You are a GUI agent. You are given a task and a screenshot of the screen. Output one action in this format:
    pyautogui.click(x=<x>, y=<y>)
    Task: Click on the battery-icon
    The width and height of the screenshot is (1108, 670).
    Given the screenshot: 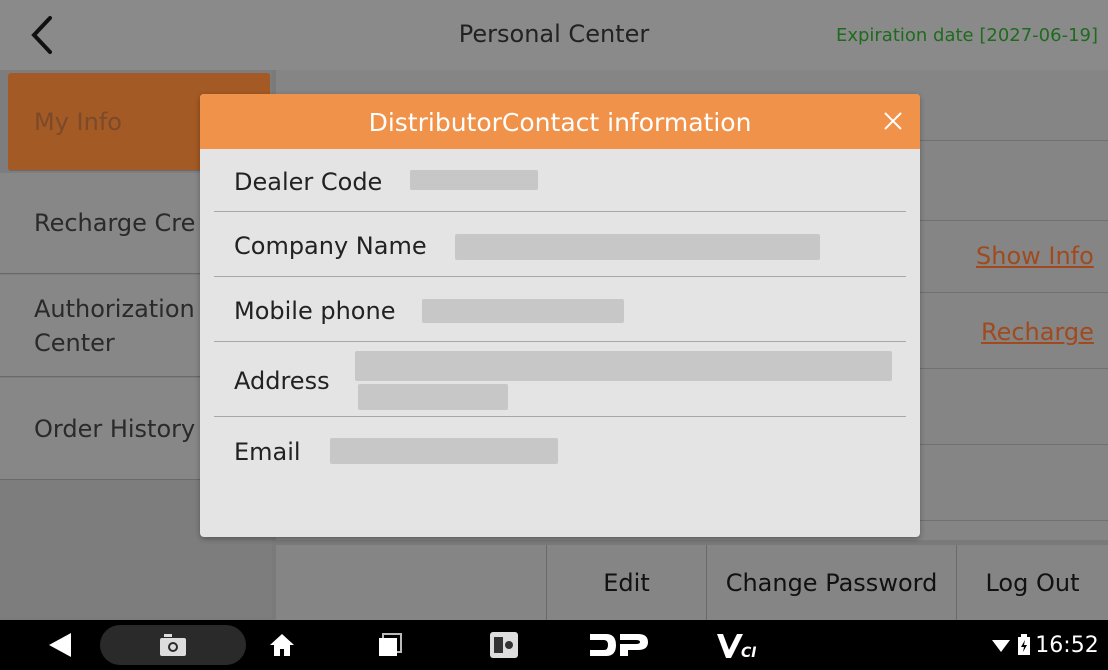 What is the action you would take?
    pyautogui.click(x=1024, y=644)
    